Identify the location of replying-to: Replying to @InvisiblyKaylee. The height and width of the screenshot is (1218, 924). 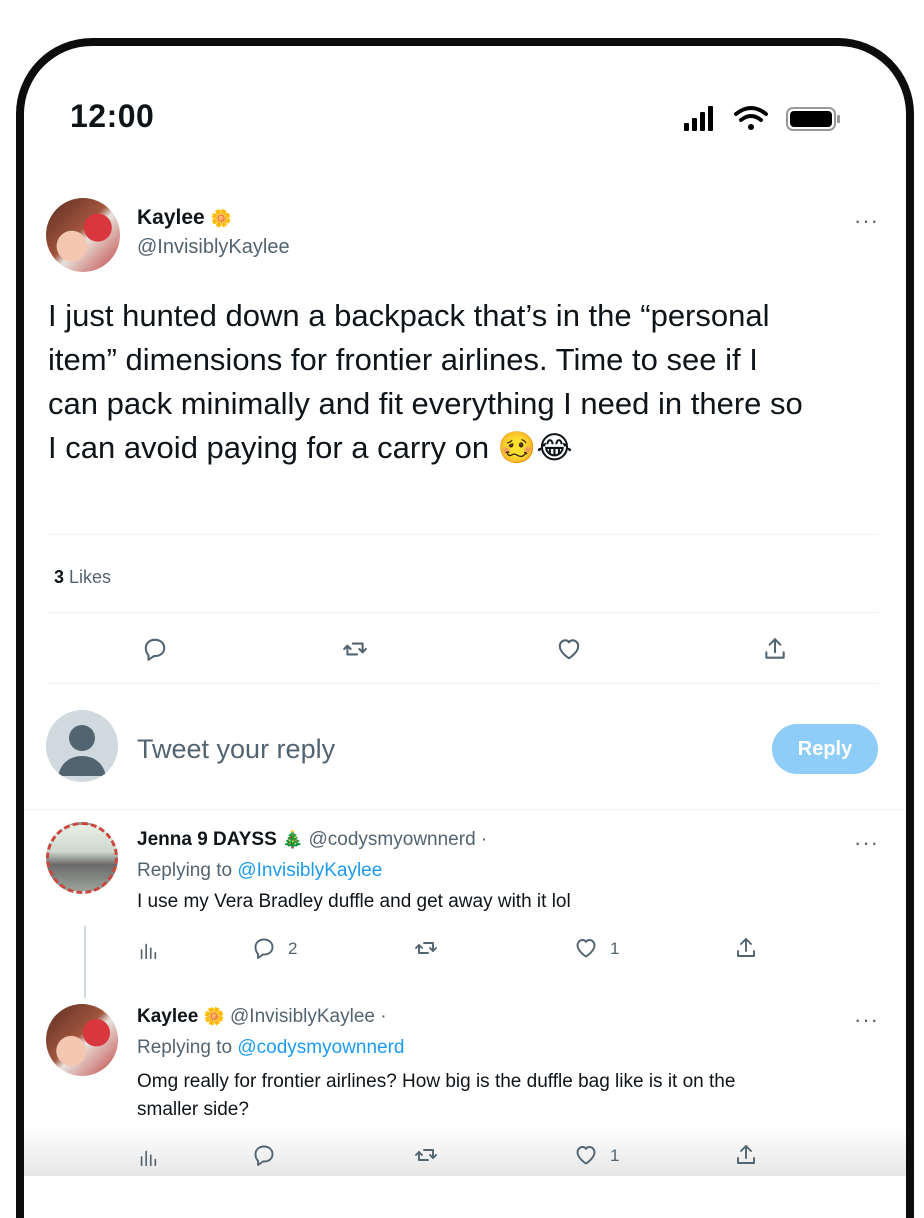
(259, 871).